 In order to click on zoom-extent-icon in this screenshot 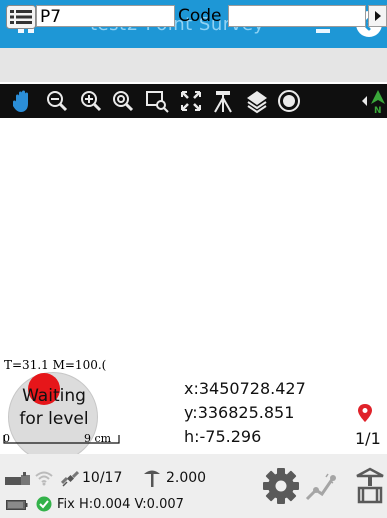, I will do `click(123, 101)`.